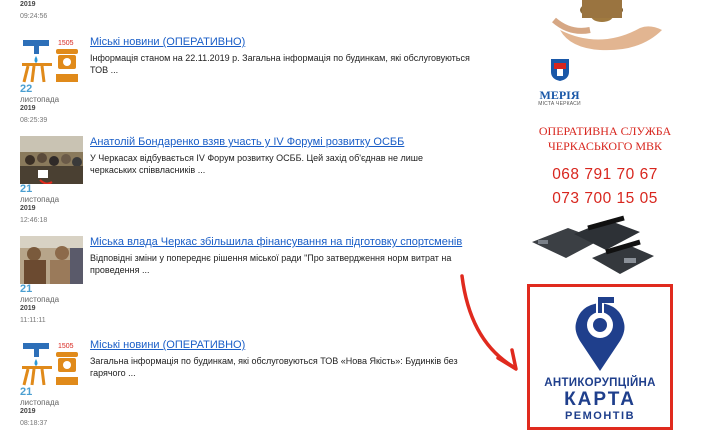 This screenshot has height=434, width=710. I want to click on phones-image, so click(591, 246).